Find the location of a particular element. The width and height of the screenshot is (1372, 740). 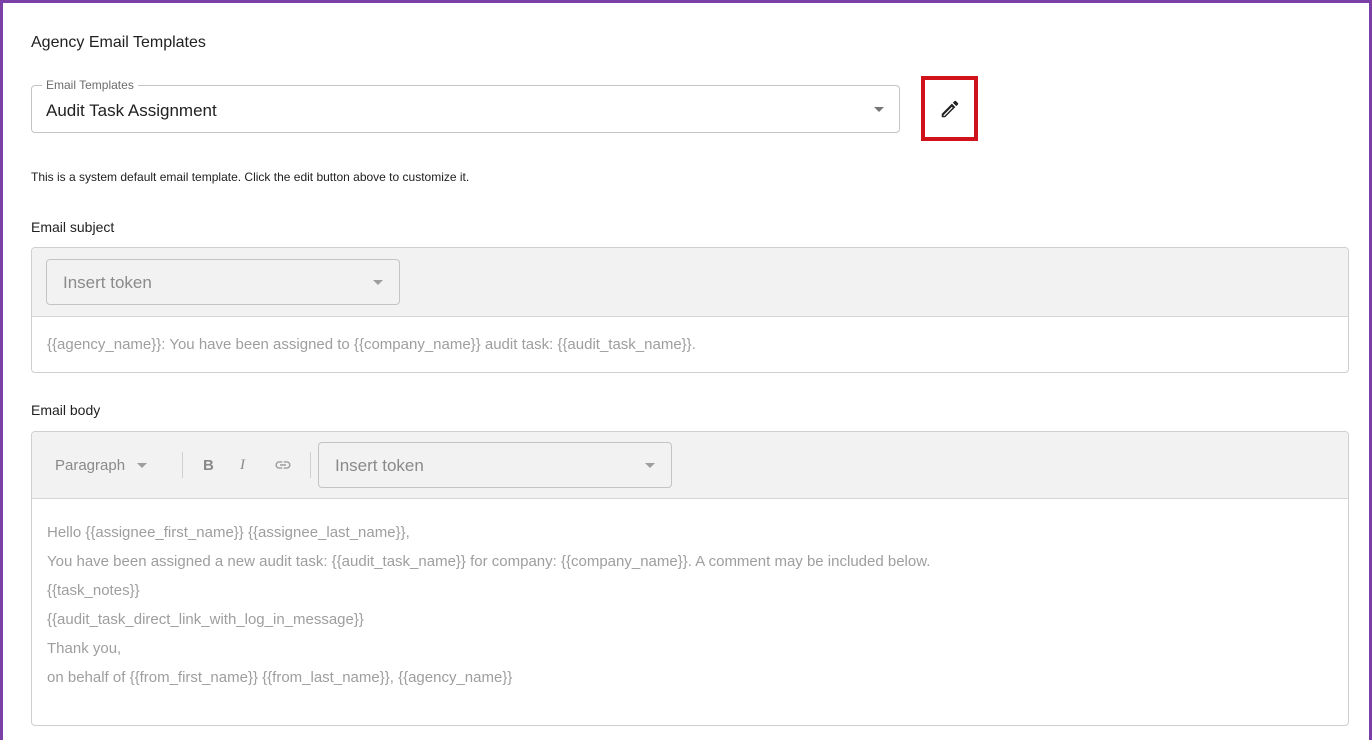

body-line: Thank you, is located at coordinates (84, 648).